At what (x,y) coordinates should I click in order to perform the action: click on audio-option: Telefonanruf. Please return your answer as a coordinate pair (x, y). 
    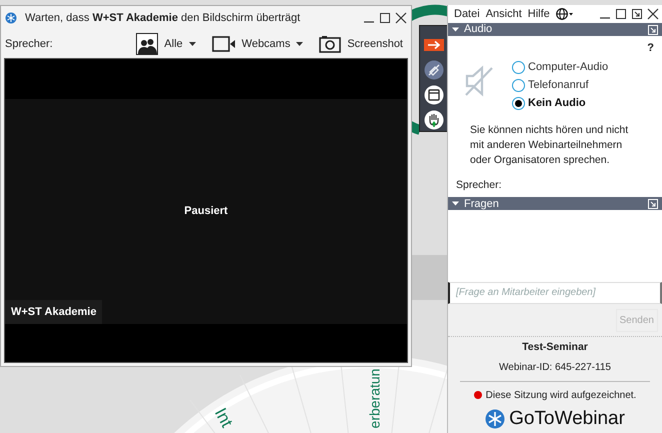
    Looking at the image, I should click on (560, 85).